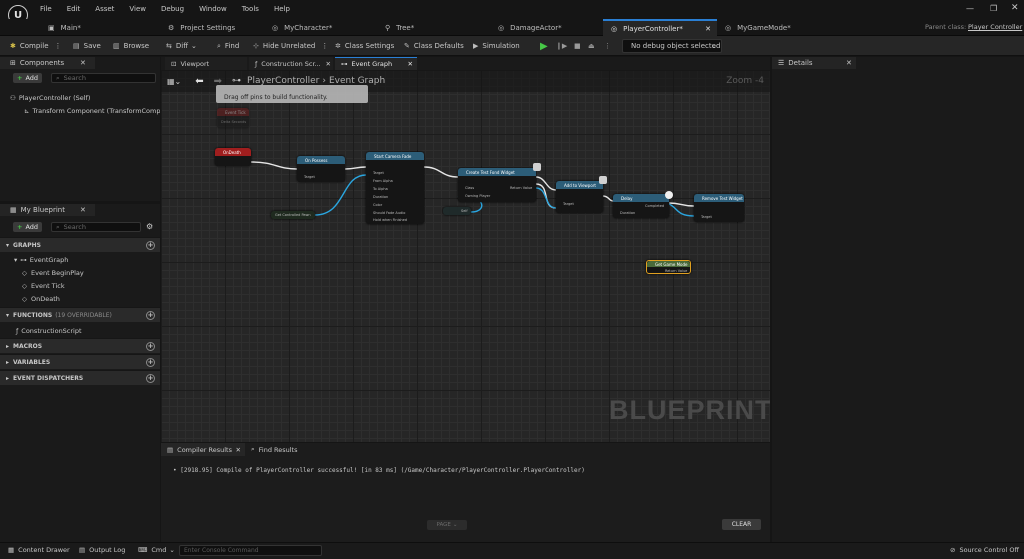  Describe the element at coordinates (591, 46) in the screenshot. I see `eject-icon: ⏏` at that location.